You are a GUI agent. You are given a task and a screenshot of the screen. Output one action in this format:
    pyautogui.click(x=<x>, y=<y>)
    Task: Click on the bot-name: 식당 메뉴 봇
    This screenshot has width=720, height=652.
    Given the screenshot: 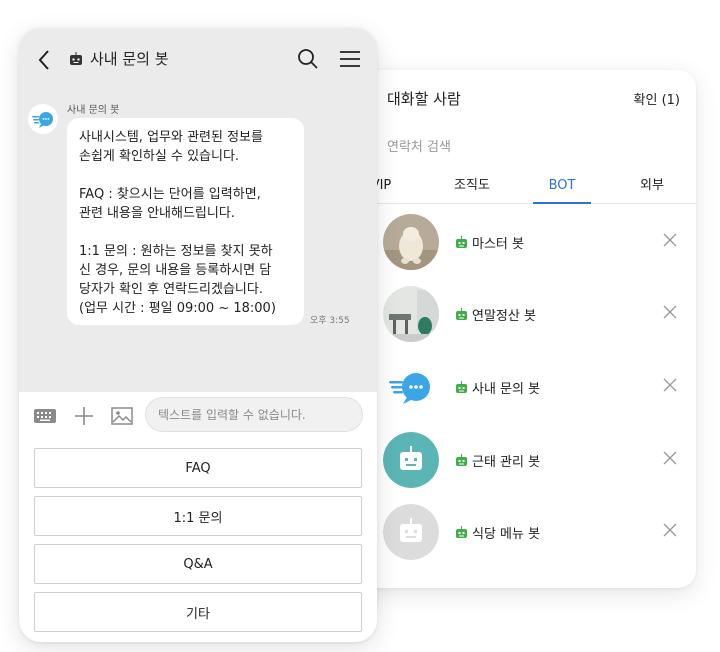 What is the action you would take?
    pyautogui.click(x=506, y=534)
    